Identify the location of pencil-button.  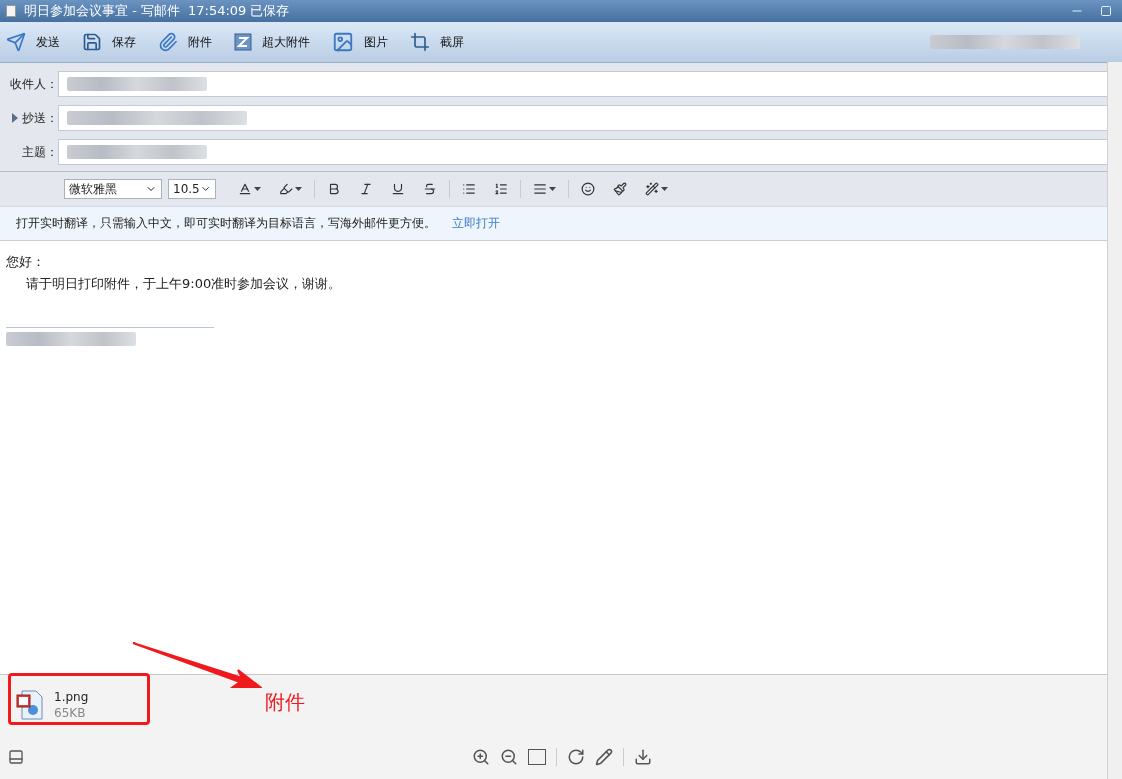
(604, 757).